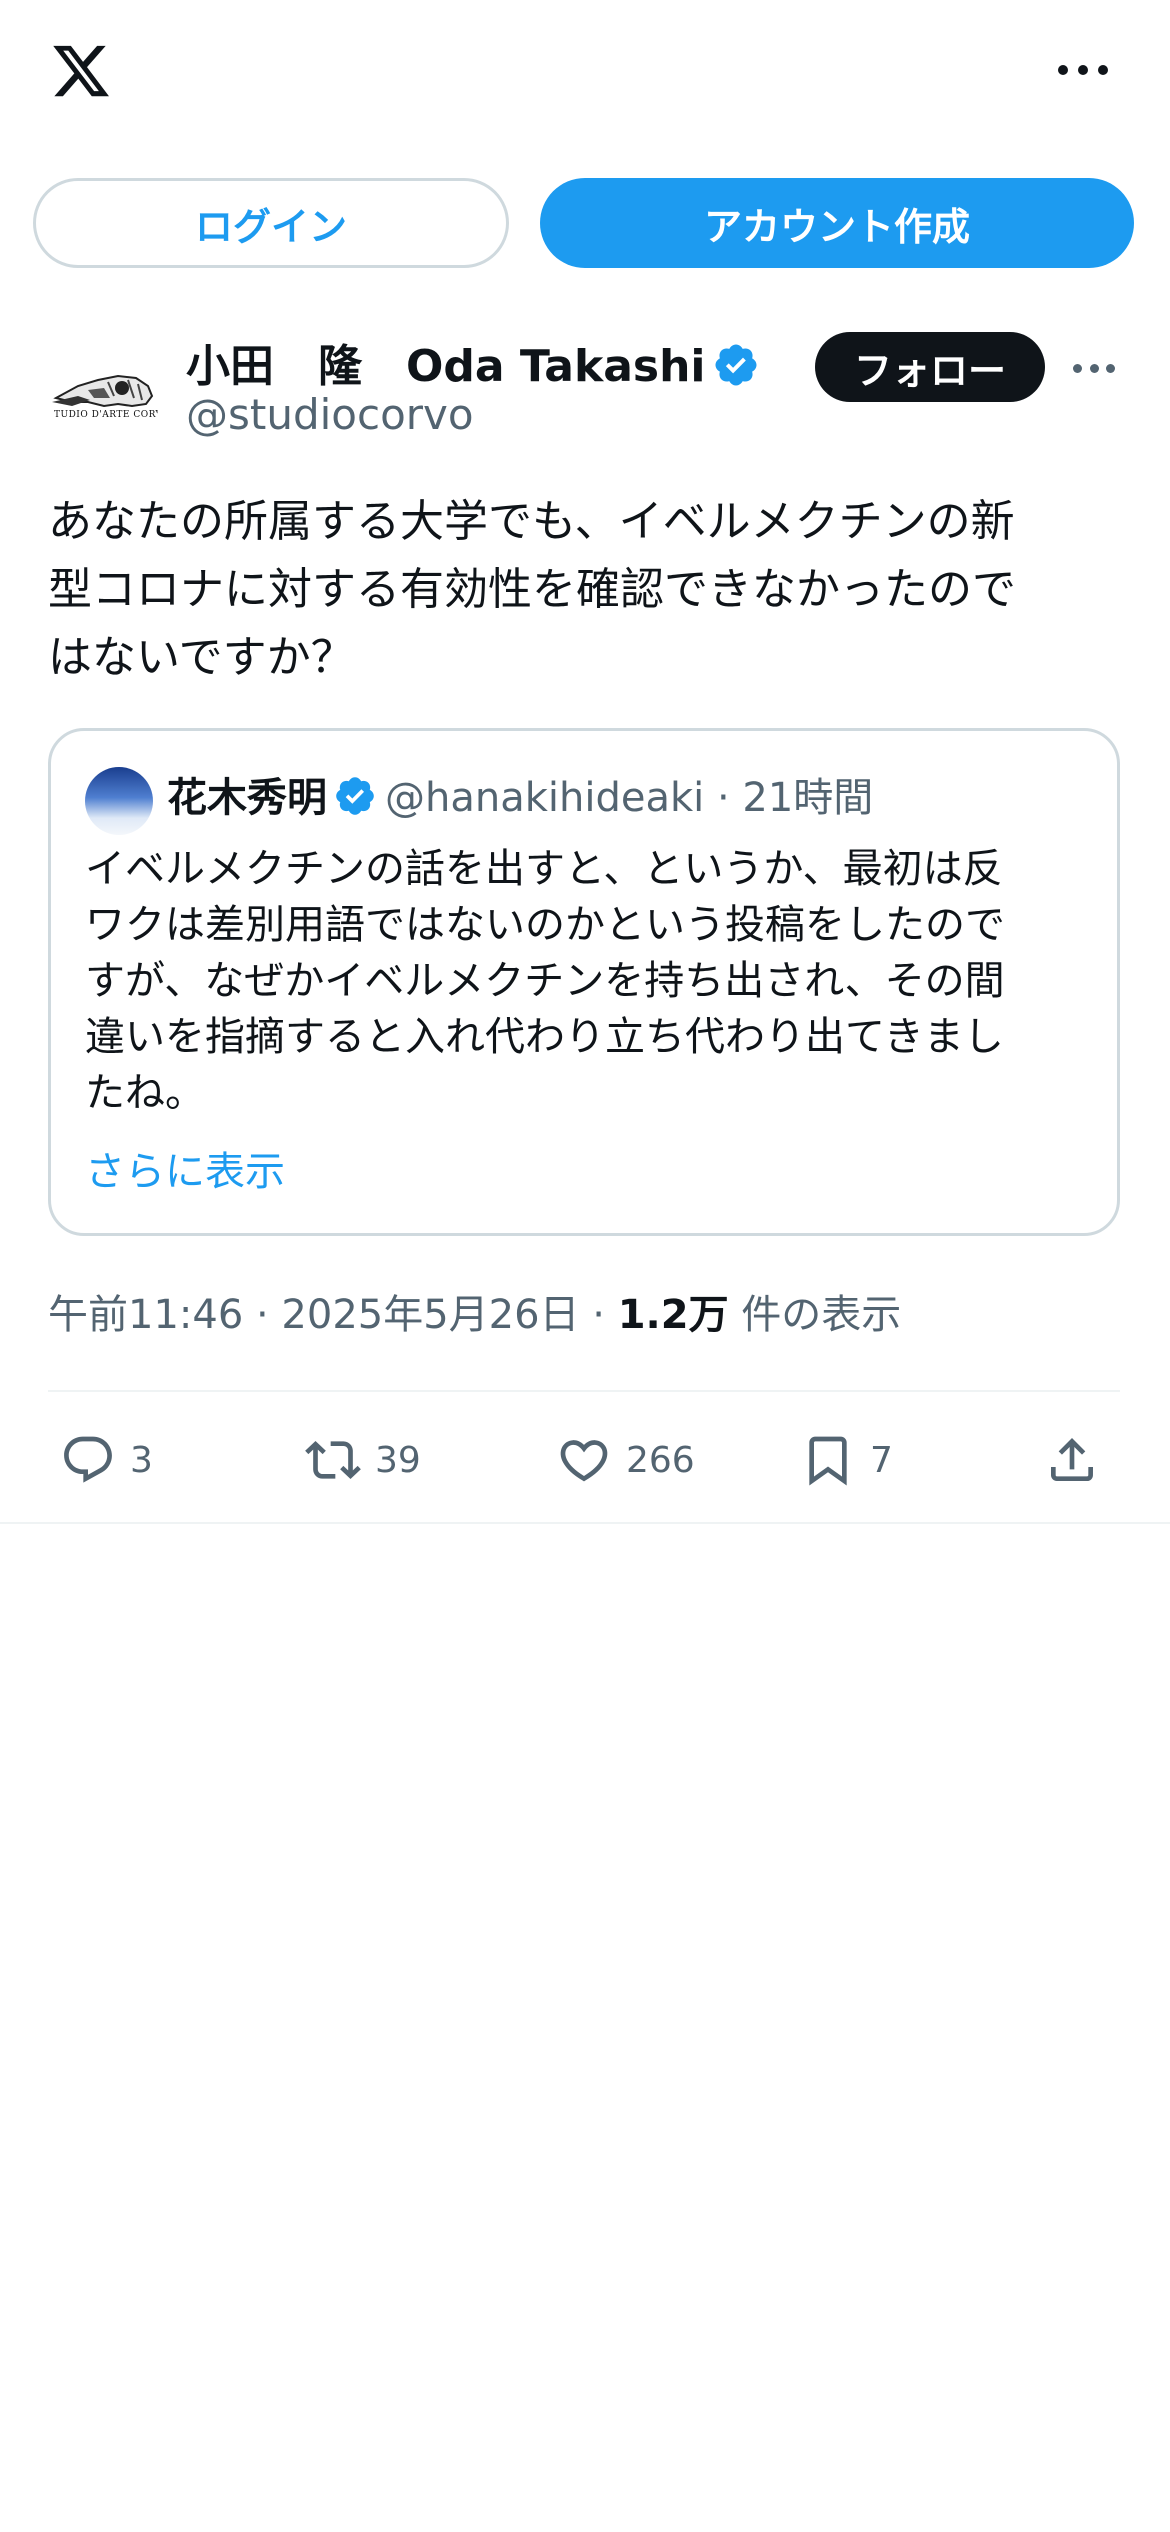  Describe the element at coordinates (247, 798) in the screenshot. I see `quoted-author-name: 花木秀明` at that location.